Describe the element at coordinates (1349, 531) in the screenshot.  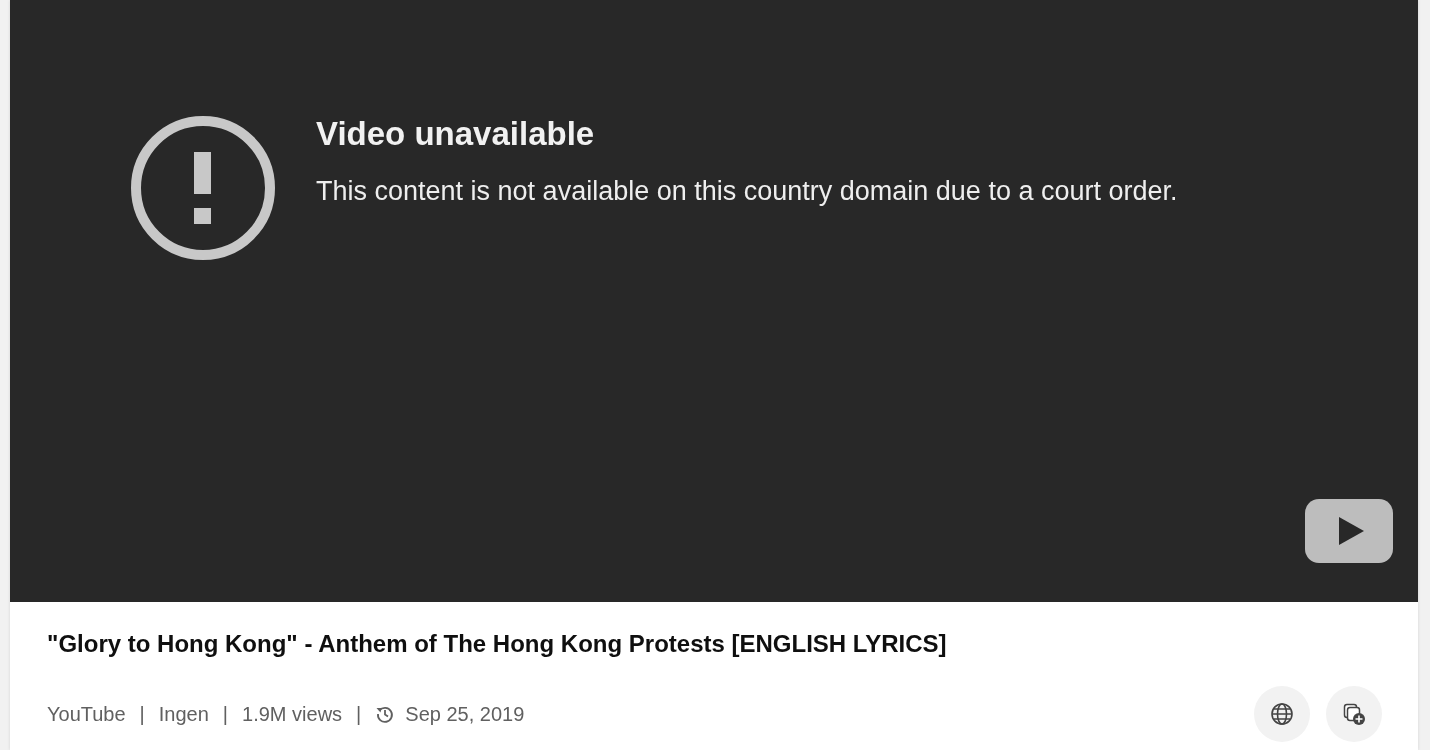
I see `play-logo-icon` at that location.